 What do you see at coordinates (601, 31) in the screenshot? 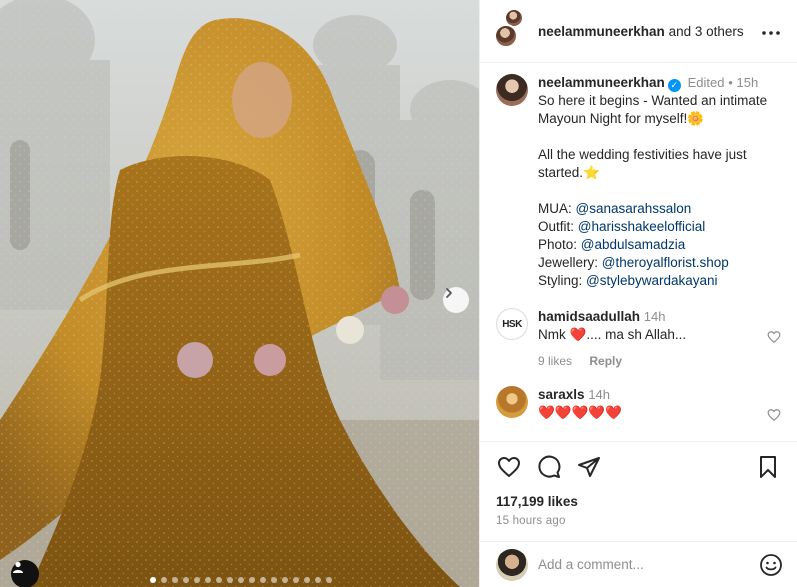
I see `author-username: neelammuneerkhan` at bounding box center [601, 31].